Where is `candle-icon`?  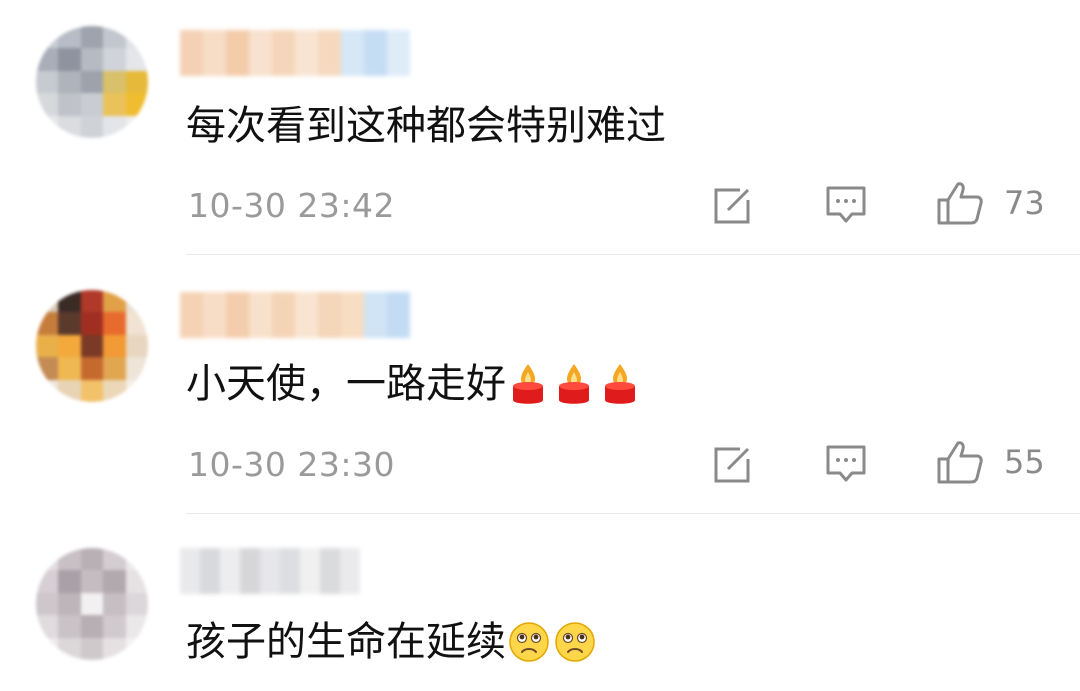
candle-icon is located at coordinates (574, 384).